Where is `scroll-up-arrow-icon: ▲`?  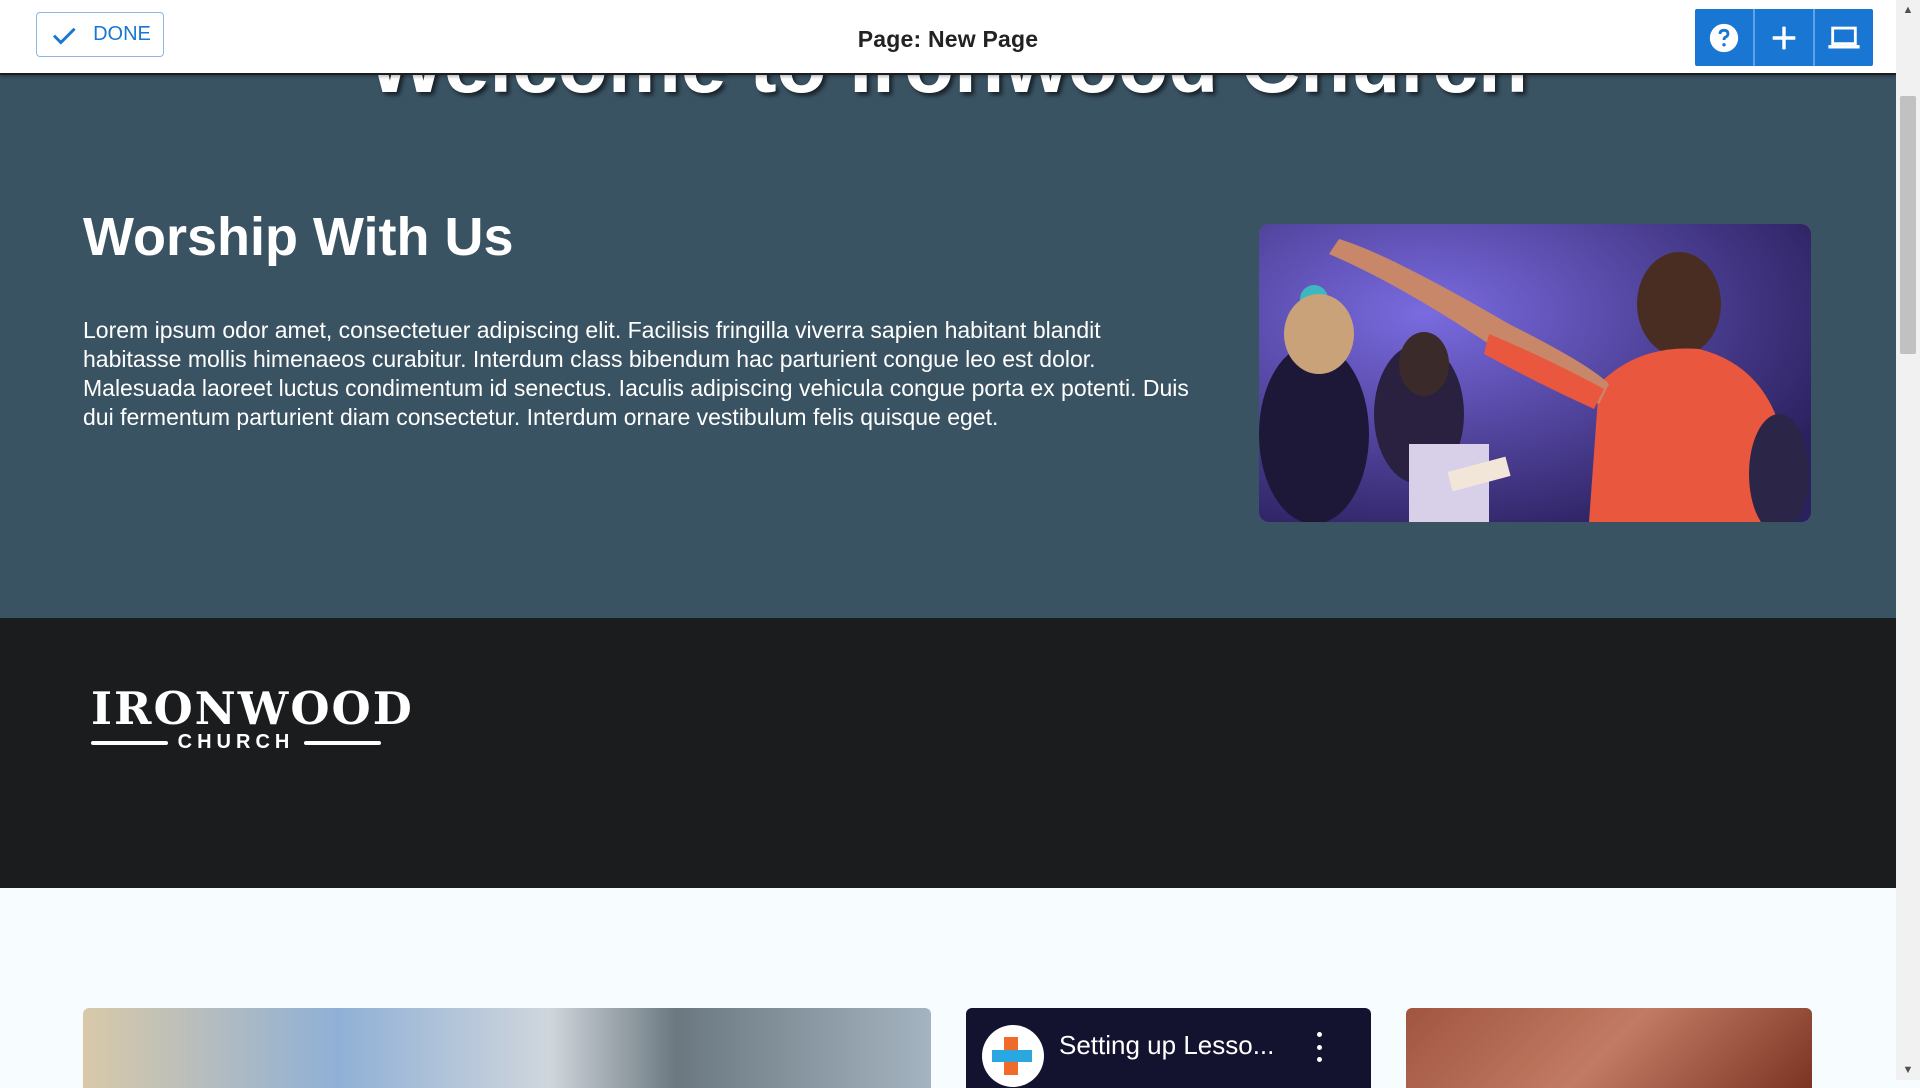 scroll-up-arrow-icon: ▲ is located at coordinates (1908, 10).